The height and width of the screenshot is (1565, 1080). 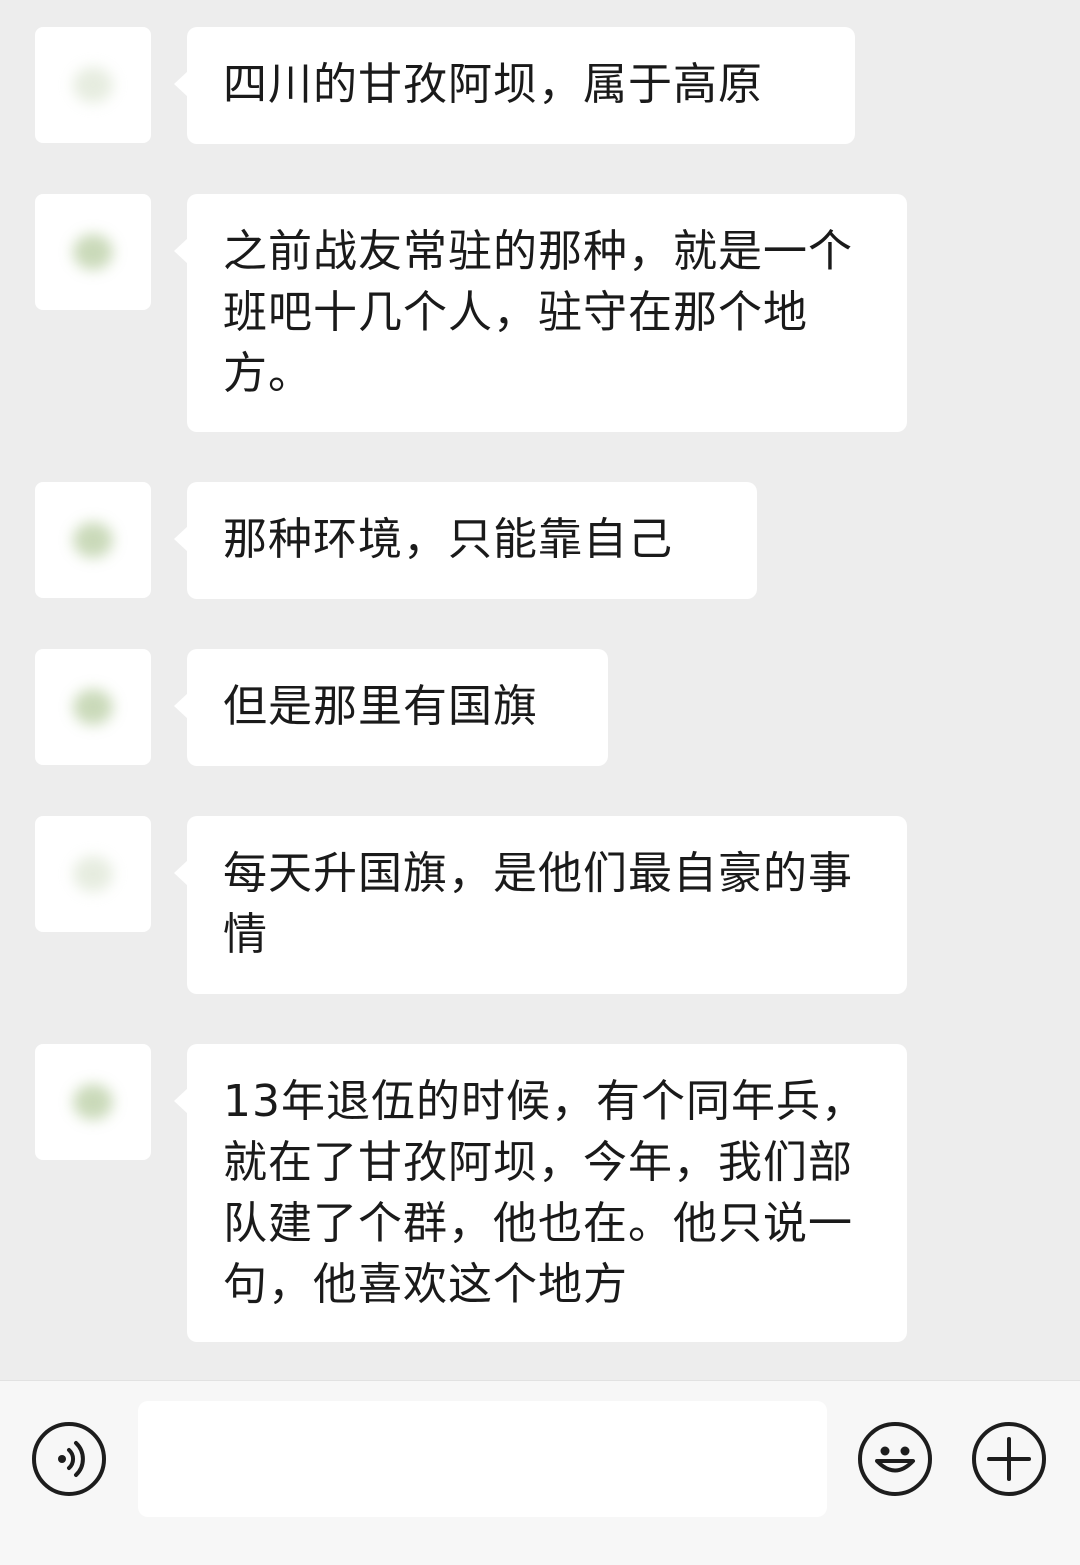 What do you see at coordinates (540, 313) in the screenshot?
I see `message-bubble: 之前战友常驻的那种，就是一个班吧十几个人，驻守在那个地方。` at bounding box center [540, 313].